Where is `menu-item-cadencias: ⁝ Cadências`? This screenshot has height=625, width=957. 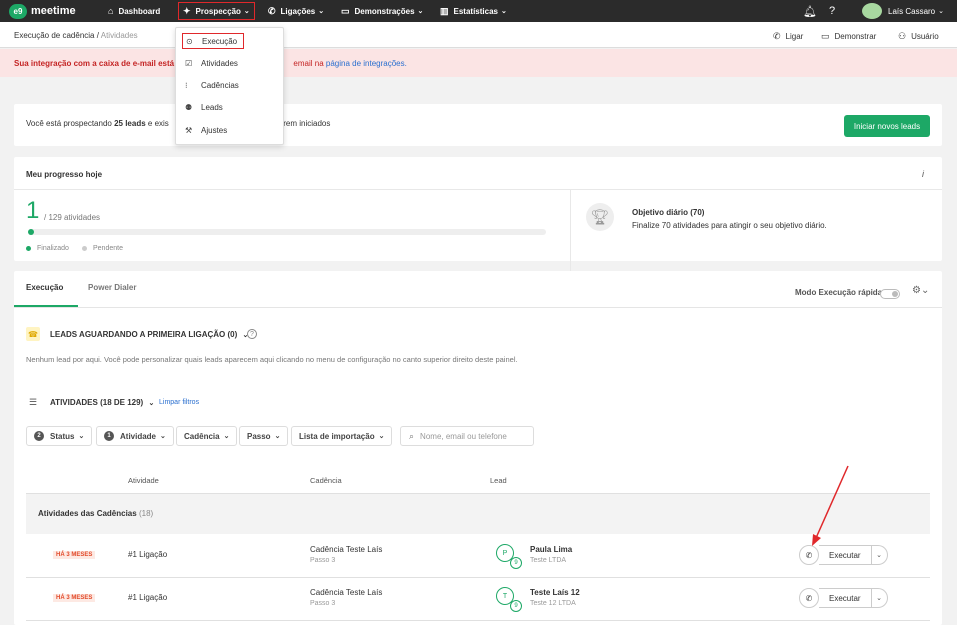 menu-item-cadencias: ⁝ Cadências is located at coordinates (210, 85).